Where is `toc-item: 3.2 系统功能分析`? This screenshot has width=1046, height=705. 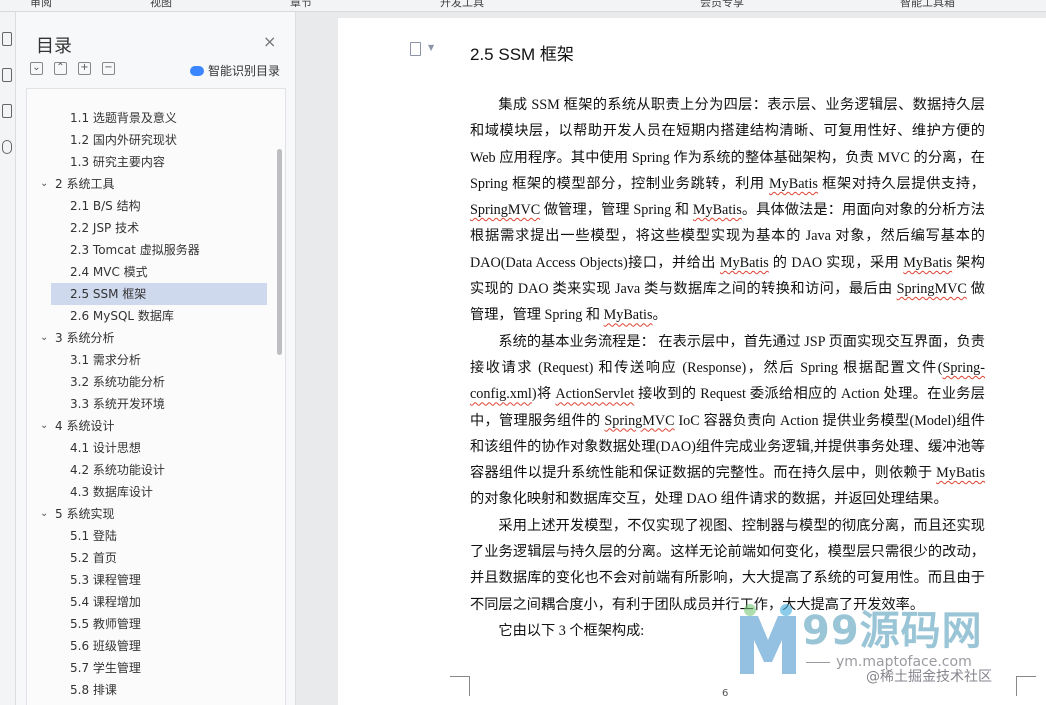 toc-item: 3.2 系统功能分析 is located at coordinates (149, 382).